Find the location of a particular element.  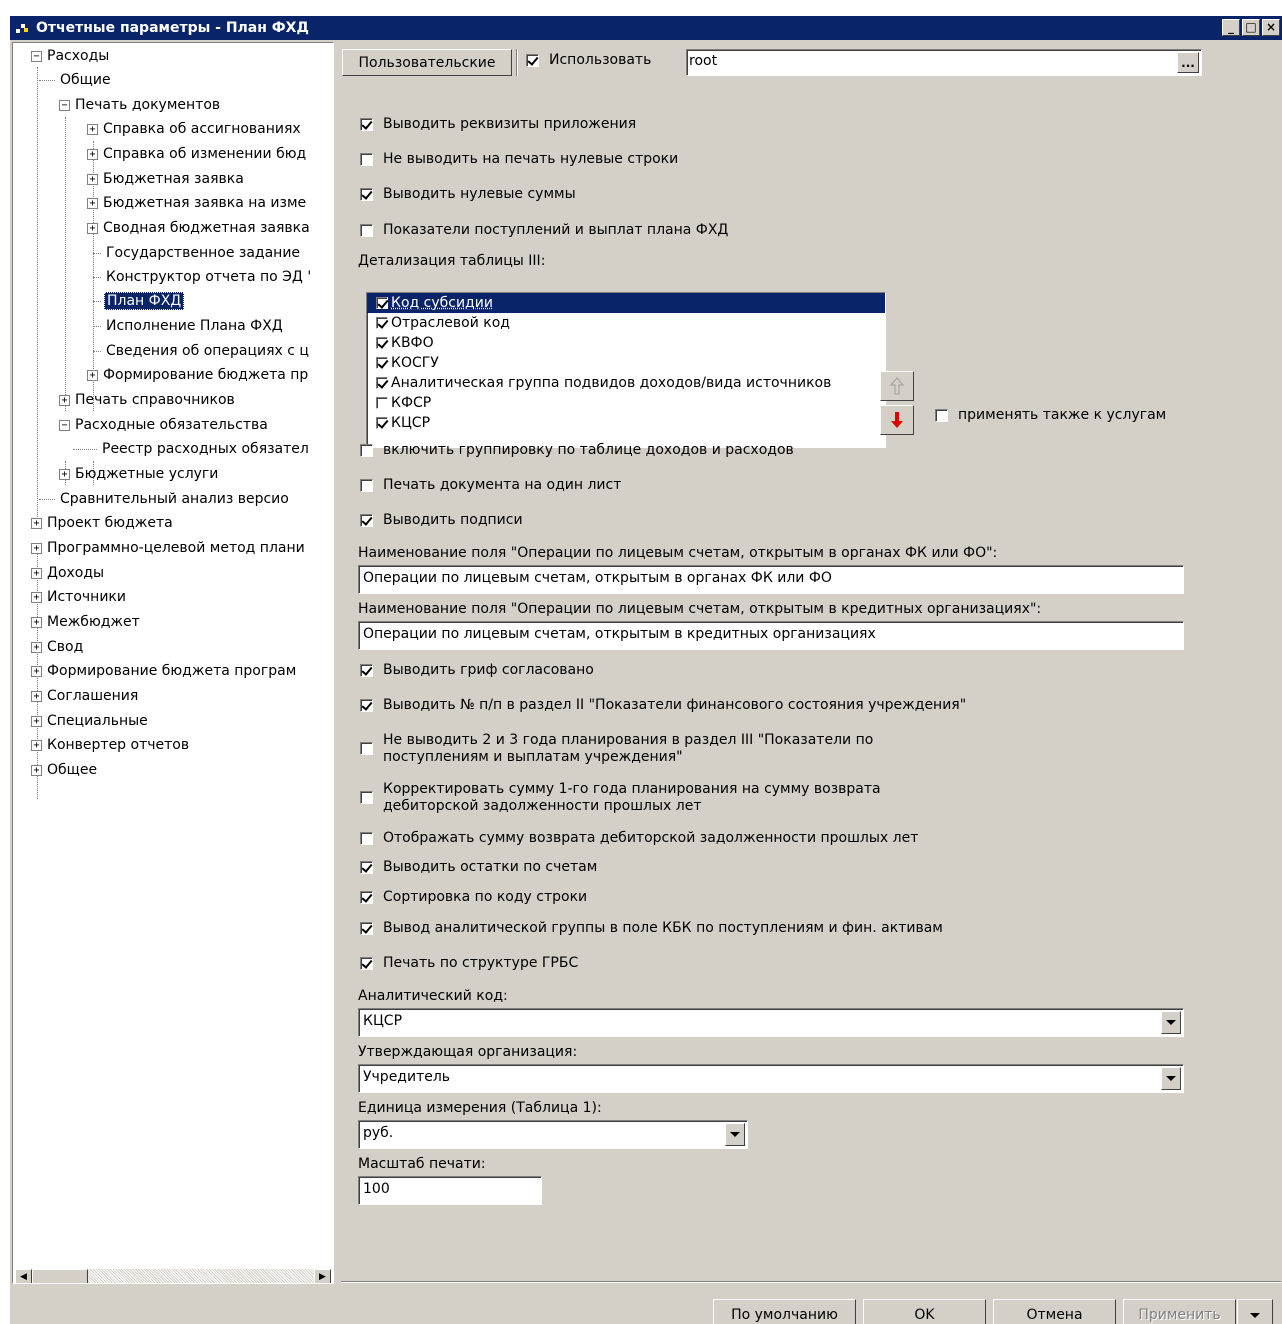

tree-item-program-budget: + Формирование бюджета програм is located at coordinates (164, 671).